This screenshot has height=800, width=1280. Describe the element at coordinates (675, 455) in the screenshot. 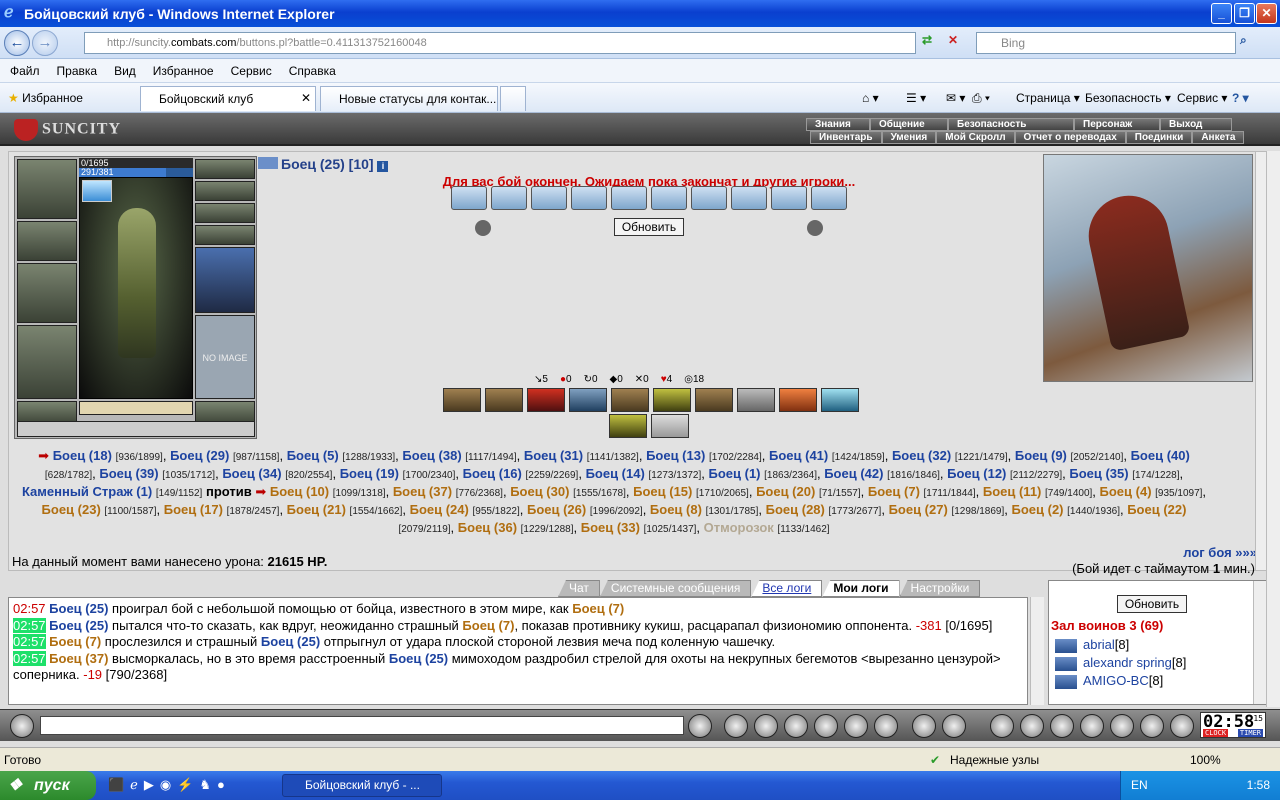

I see `fighter-name: Боец (13)` at that location.